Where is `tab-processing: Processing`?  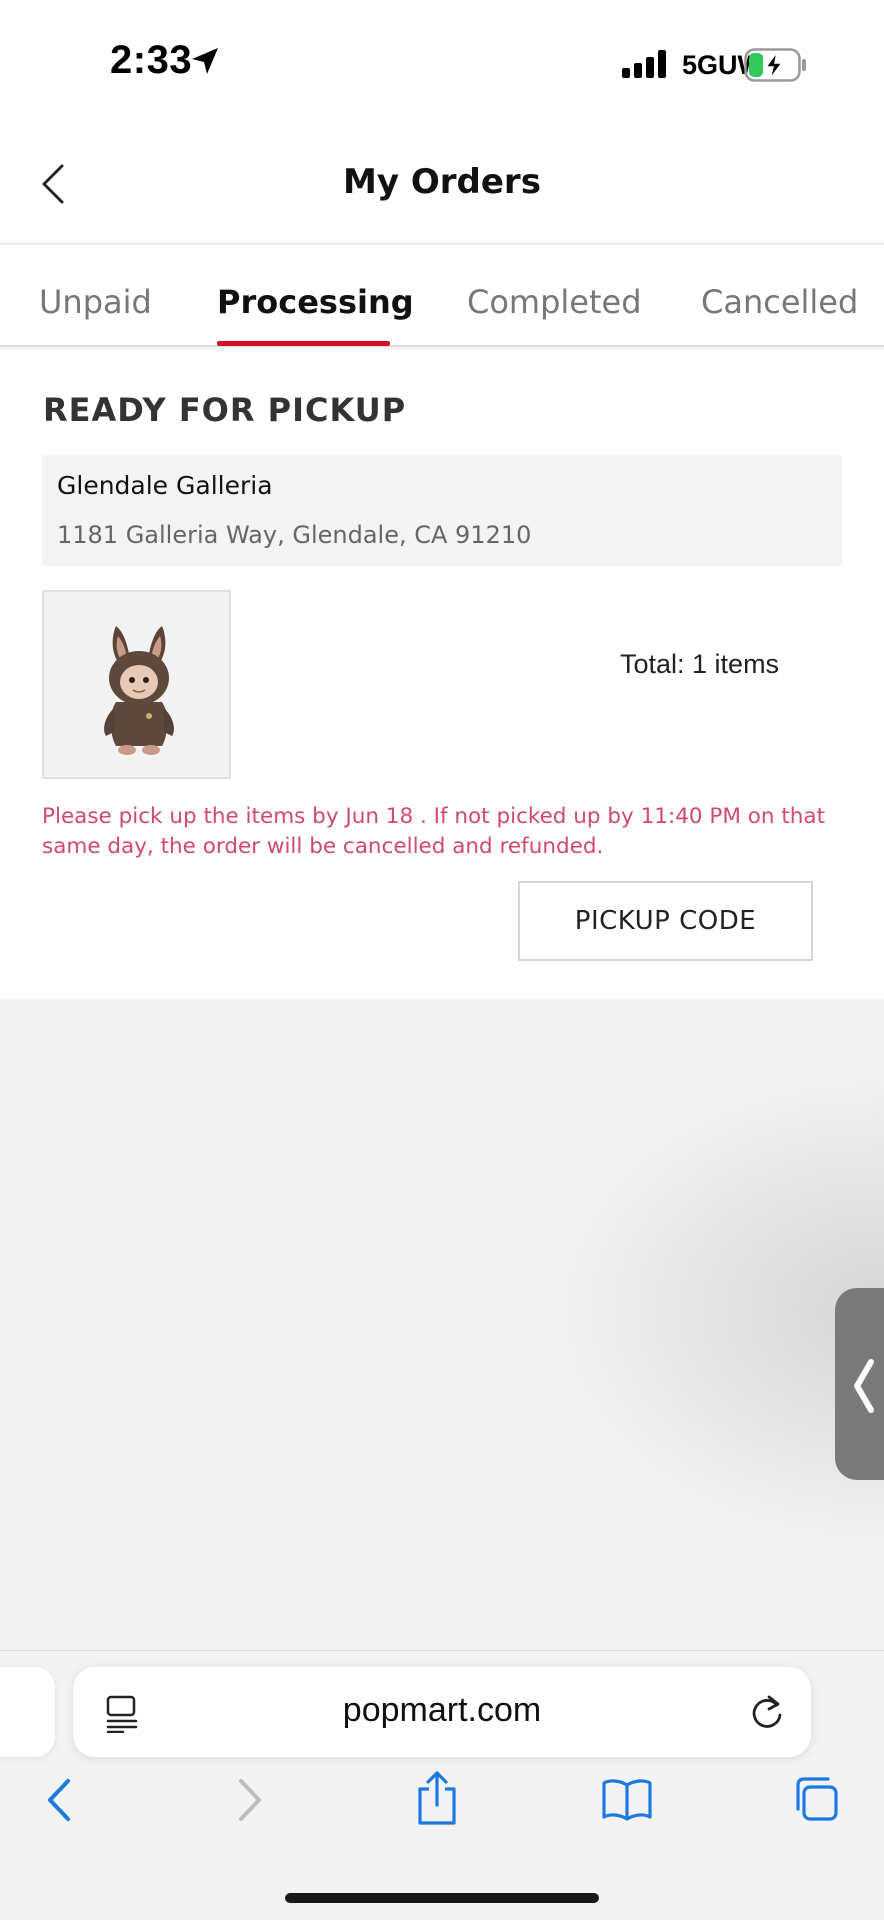
tab-processing: Processing is located at coordinates (315, 302).